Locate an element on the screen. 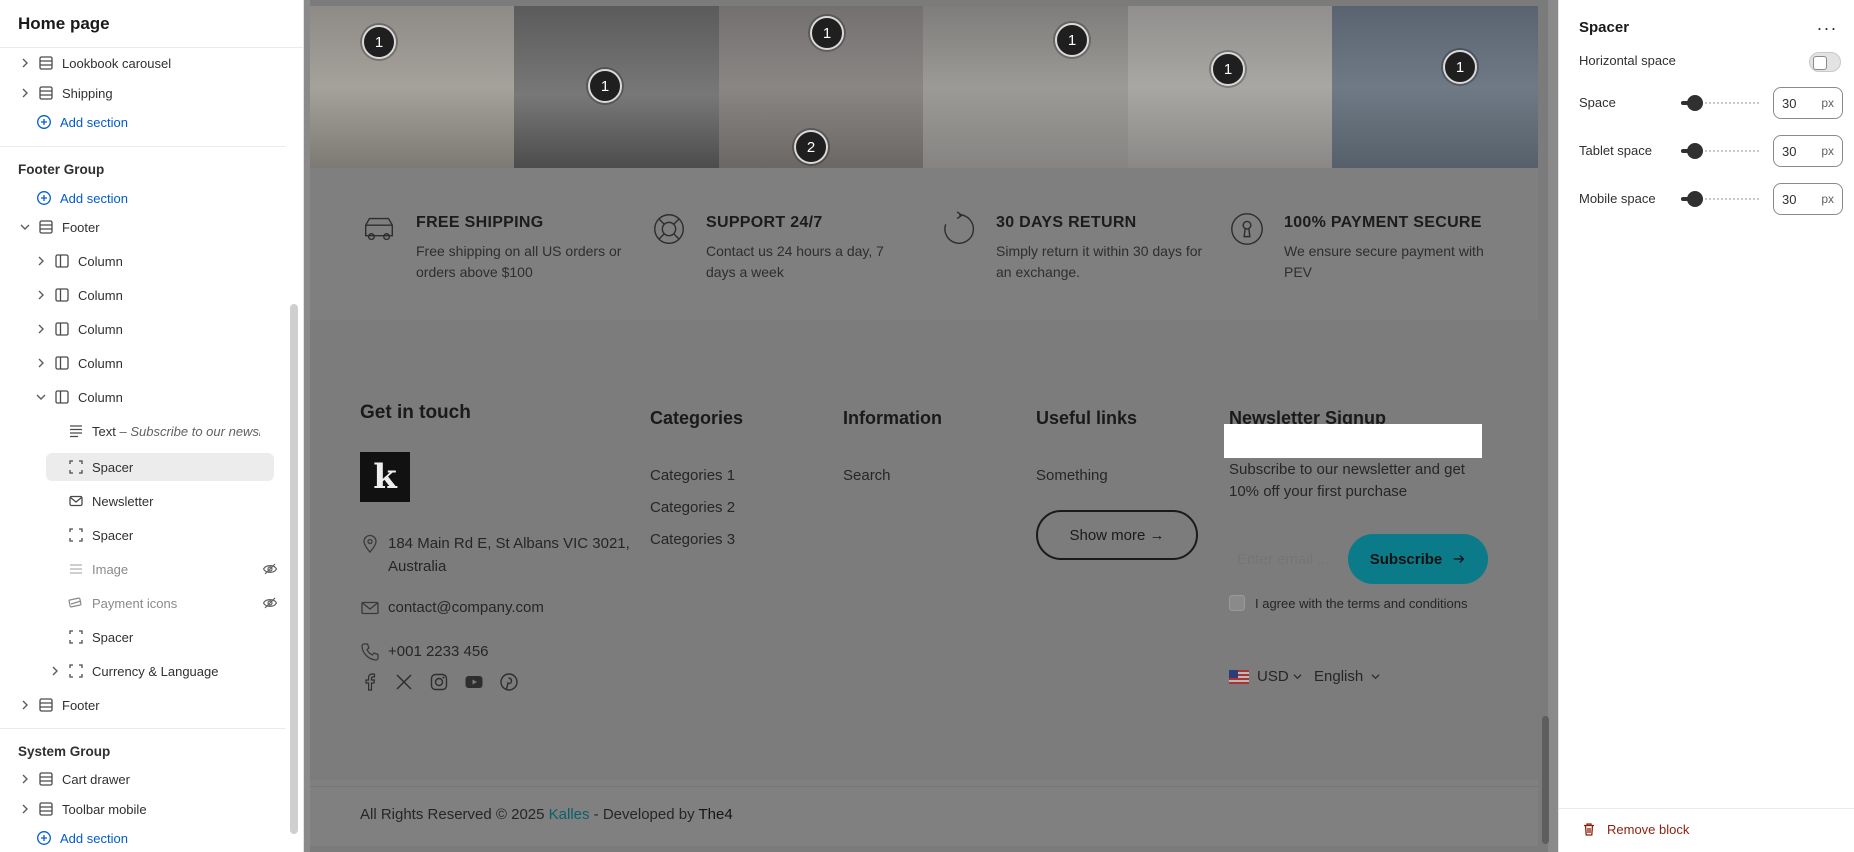 The image size is (1854, 852). footer-link: Categories 1 is located at coordinates (692, 475).